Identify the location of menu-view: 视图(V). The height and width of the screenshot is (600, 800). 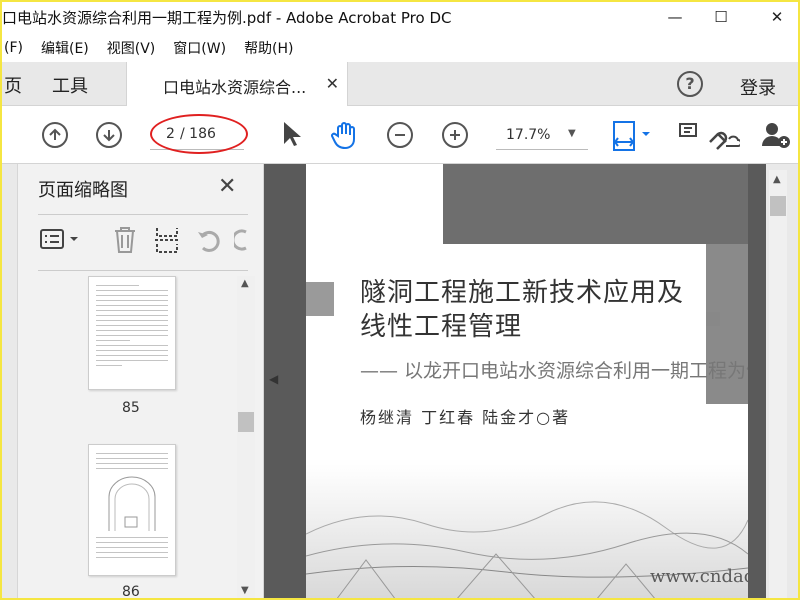
(131, 48).